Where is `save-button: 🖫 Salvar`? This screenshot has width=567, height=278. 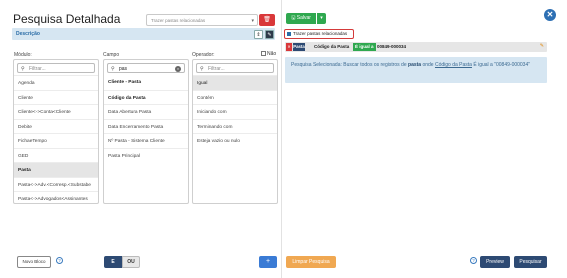 save-button: 🖫 Salvar is located at coordinates (301, 18).